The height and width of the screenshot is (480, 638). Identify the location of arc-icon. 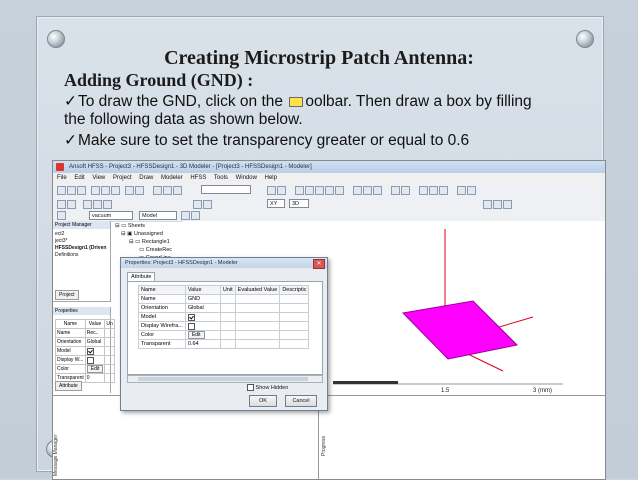
(433, 190).